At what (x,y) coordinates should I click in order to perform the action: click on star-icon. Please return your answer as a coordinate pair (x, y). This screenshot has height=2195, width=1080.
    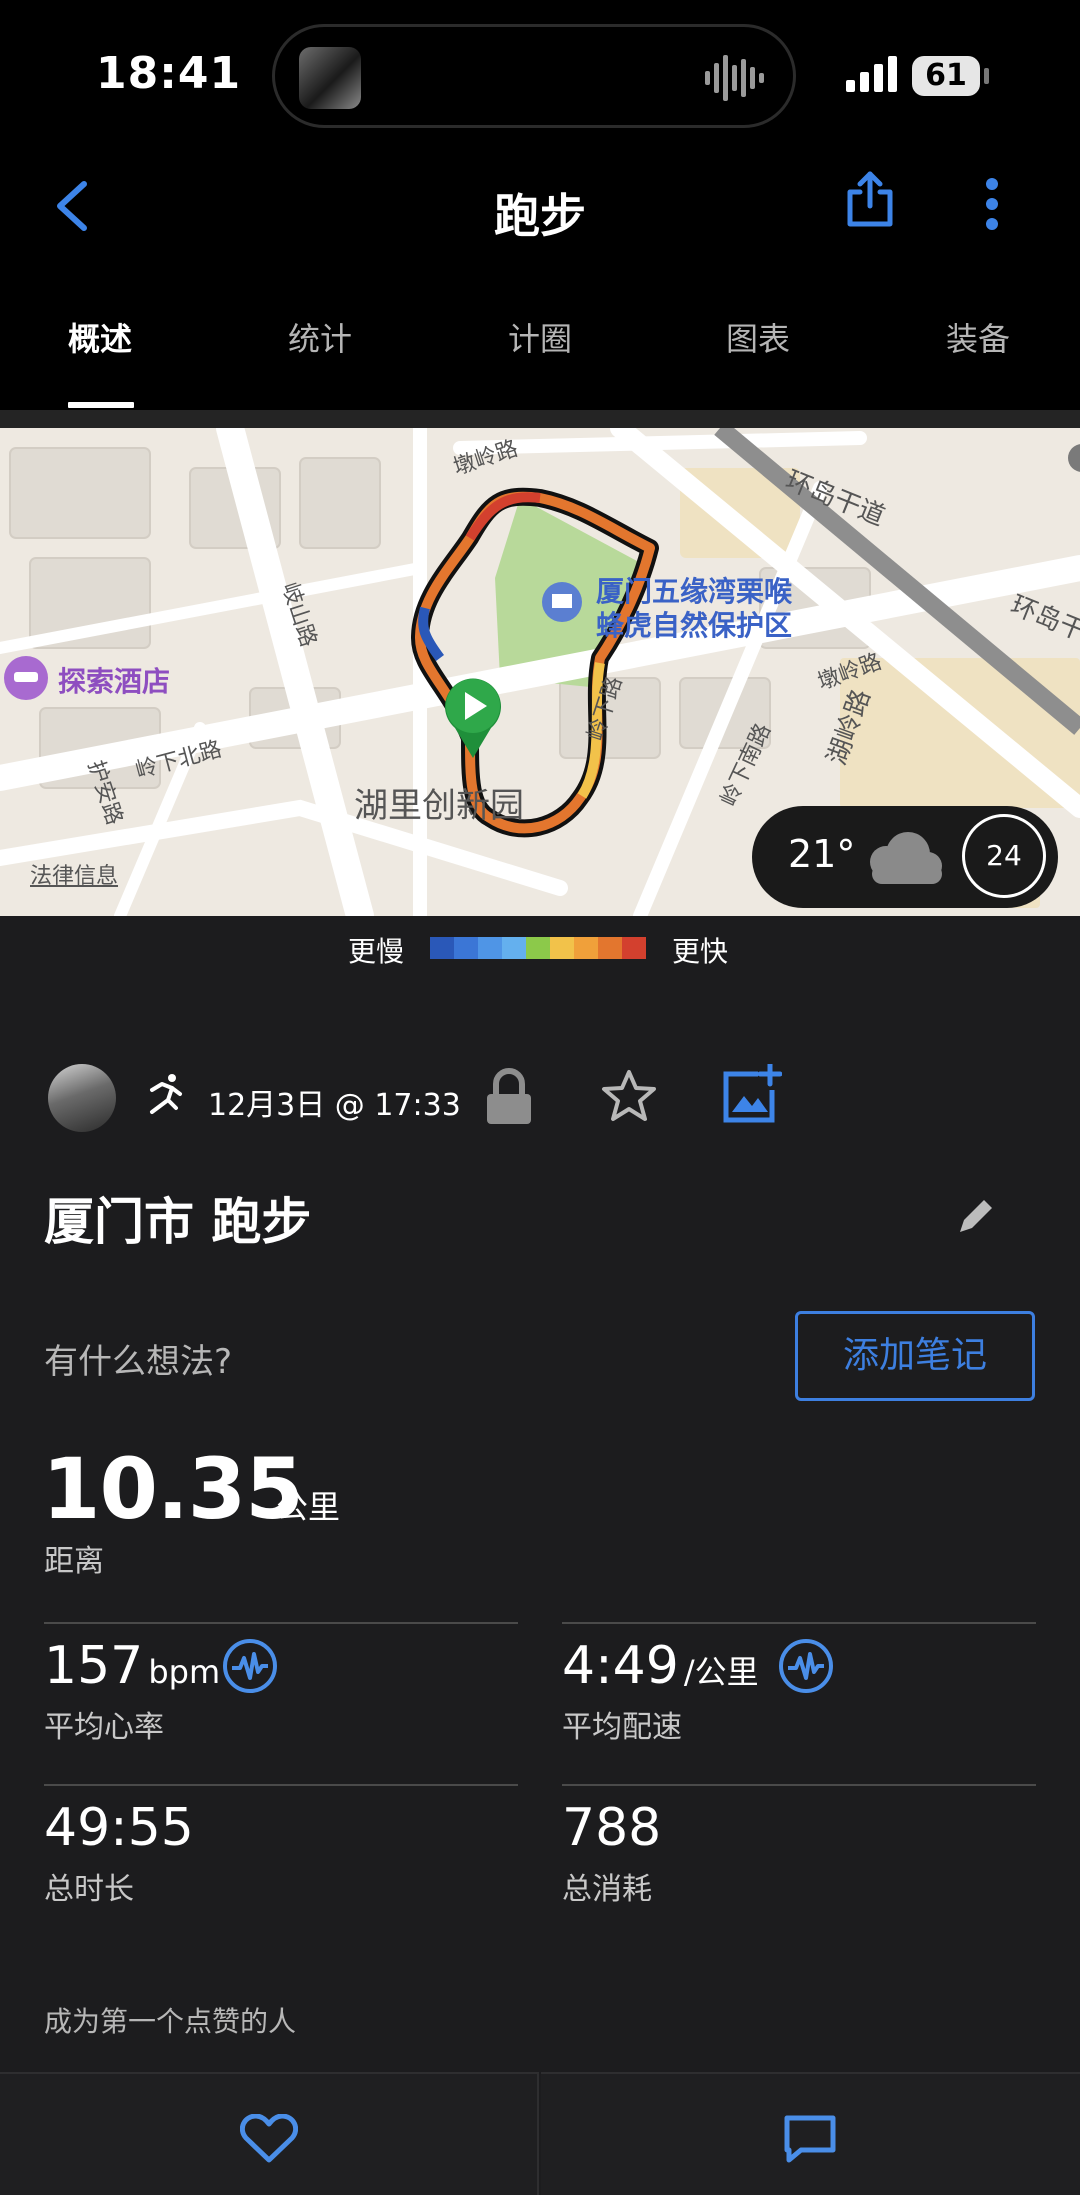
    Looking at the image, I should click on (629, 1096).